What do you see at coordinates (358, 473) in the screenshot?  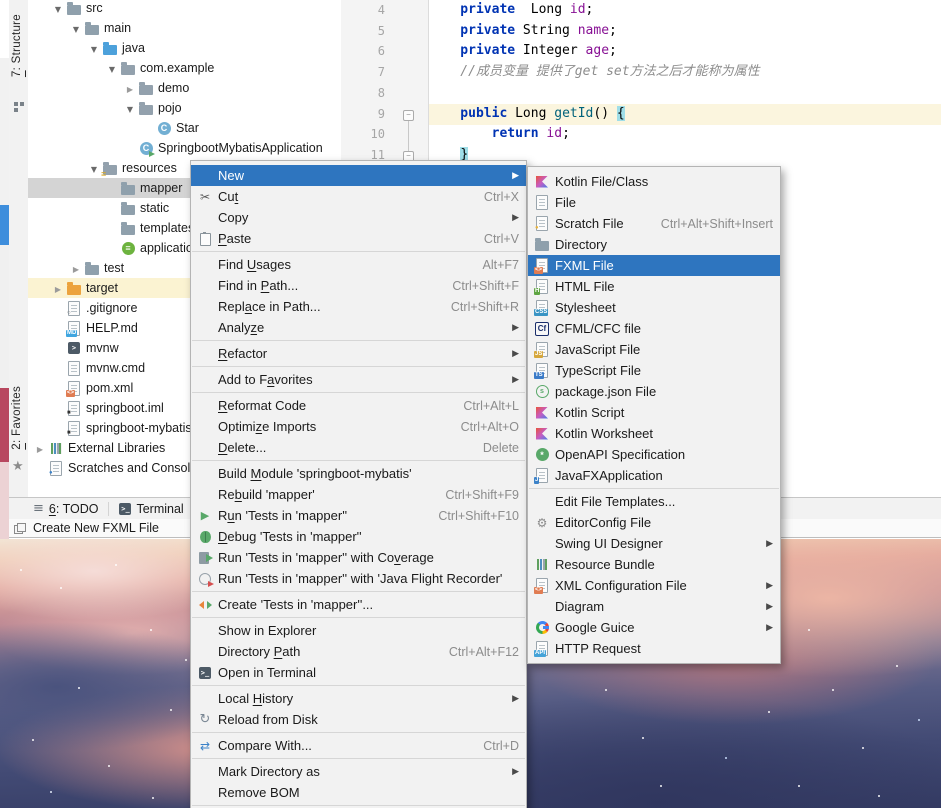 I see `menu-item-build-module-springboot-mybatis: Build Module 'springboot-mybatis'` at bounding box center [358, 473].